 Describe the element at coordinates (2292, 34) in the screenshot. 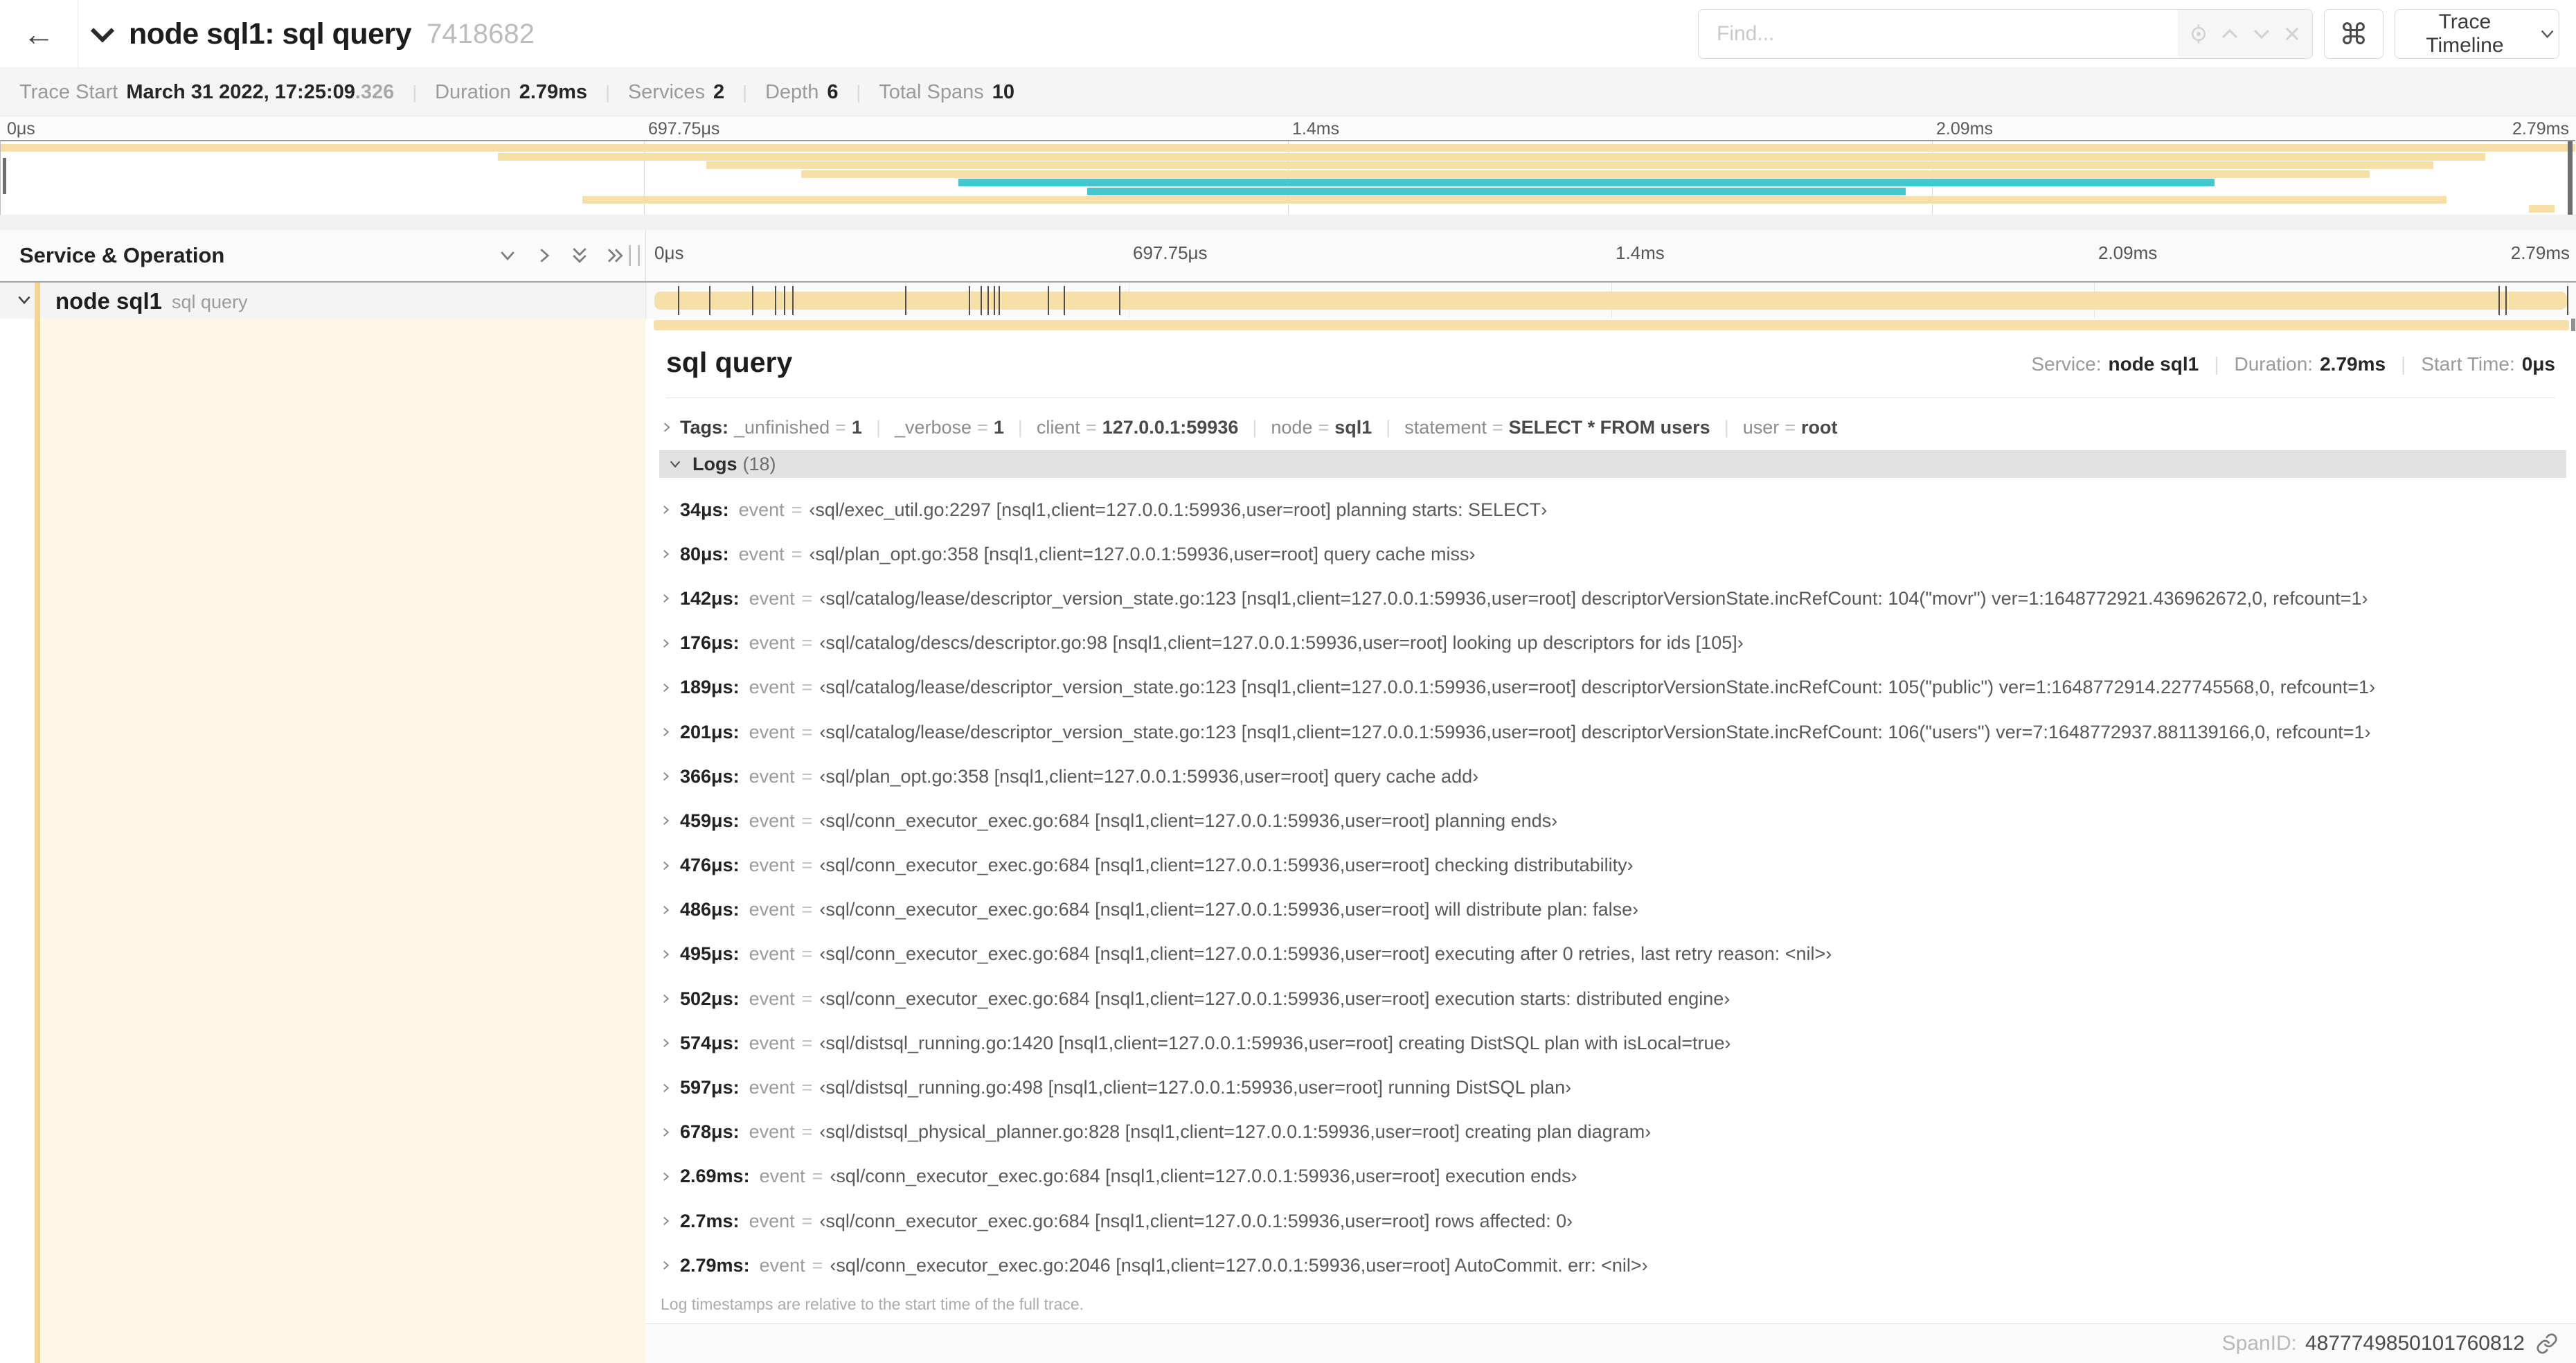

I see `clear-find-icon` at that location.